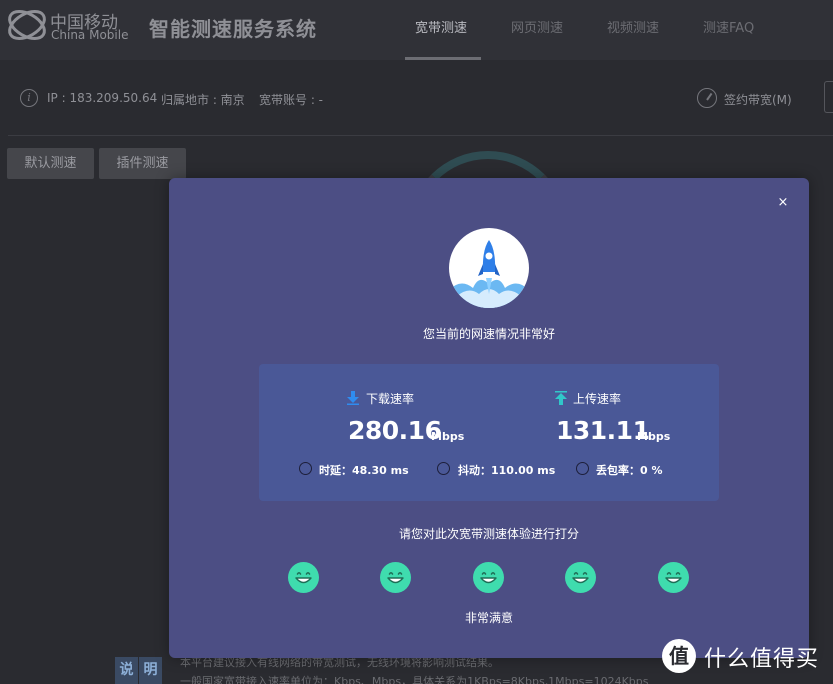  I want to click on plugin-test-button: 插件测速, so click(142, 163).